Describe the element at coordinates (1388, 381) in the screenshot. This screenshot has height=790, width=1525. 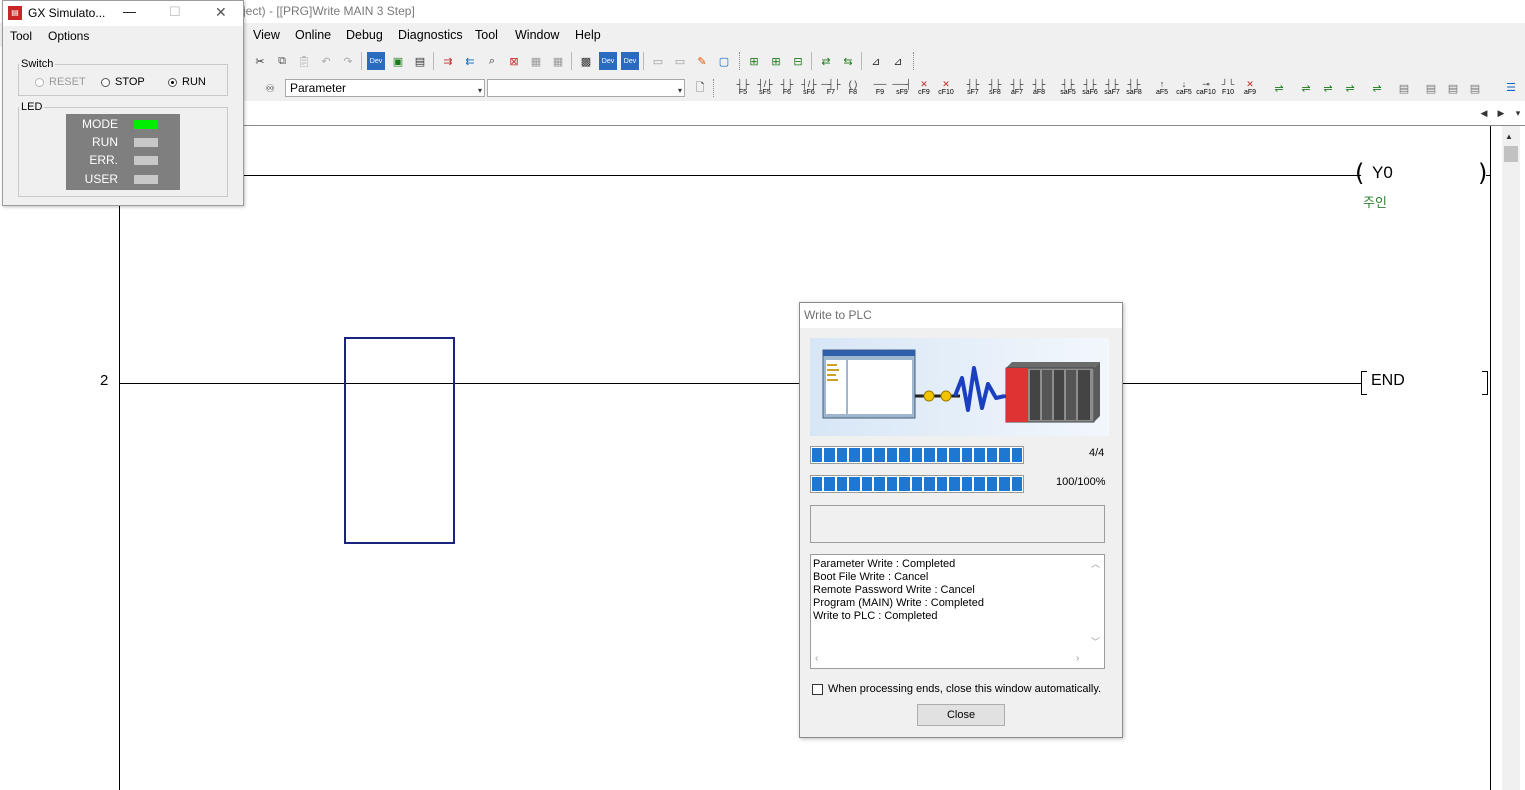
I see `end-instruction: END` at that location.